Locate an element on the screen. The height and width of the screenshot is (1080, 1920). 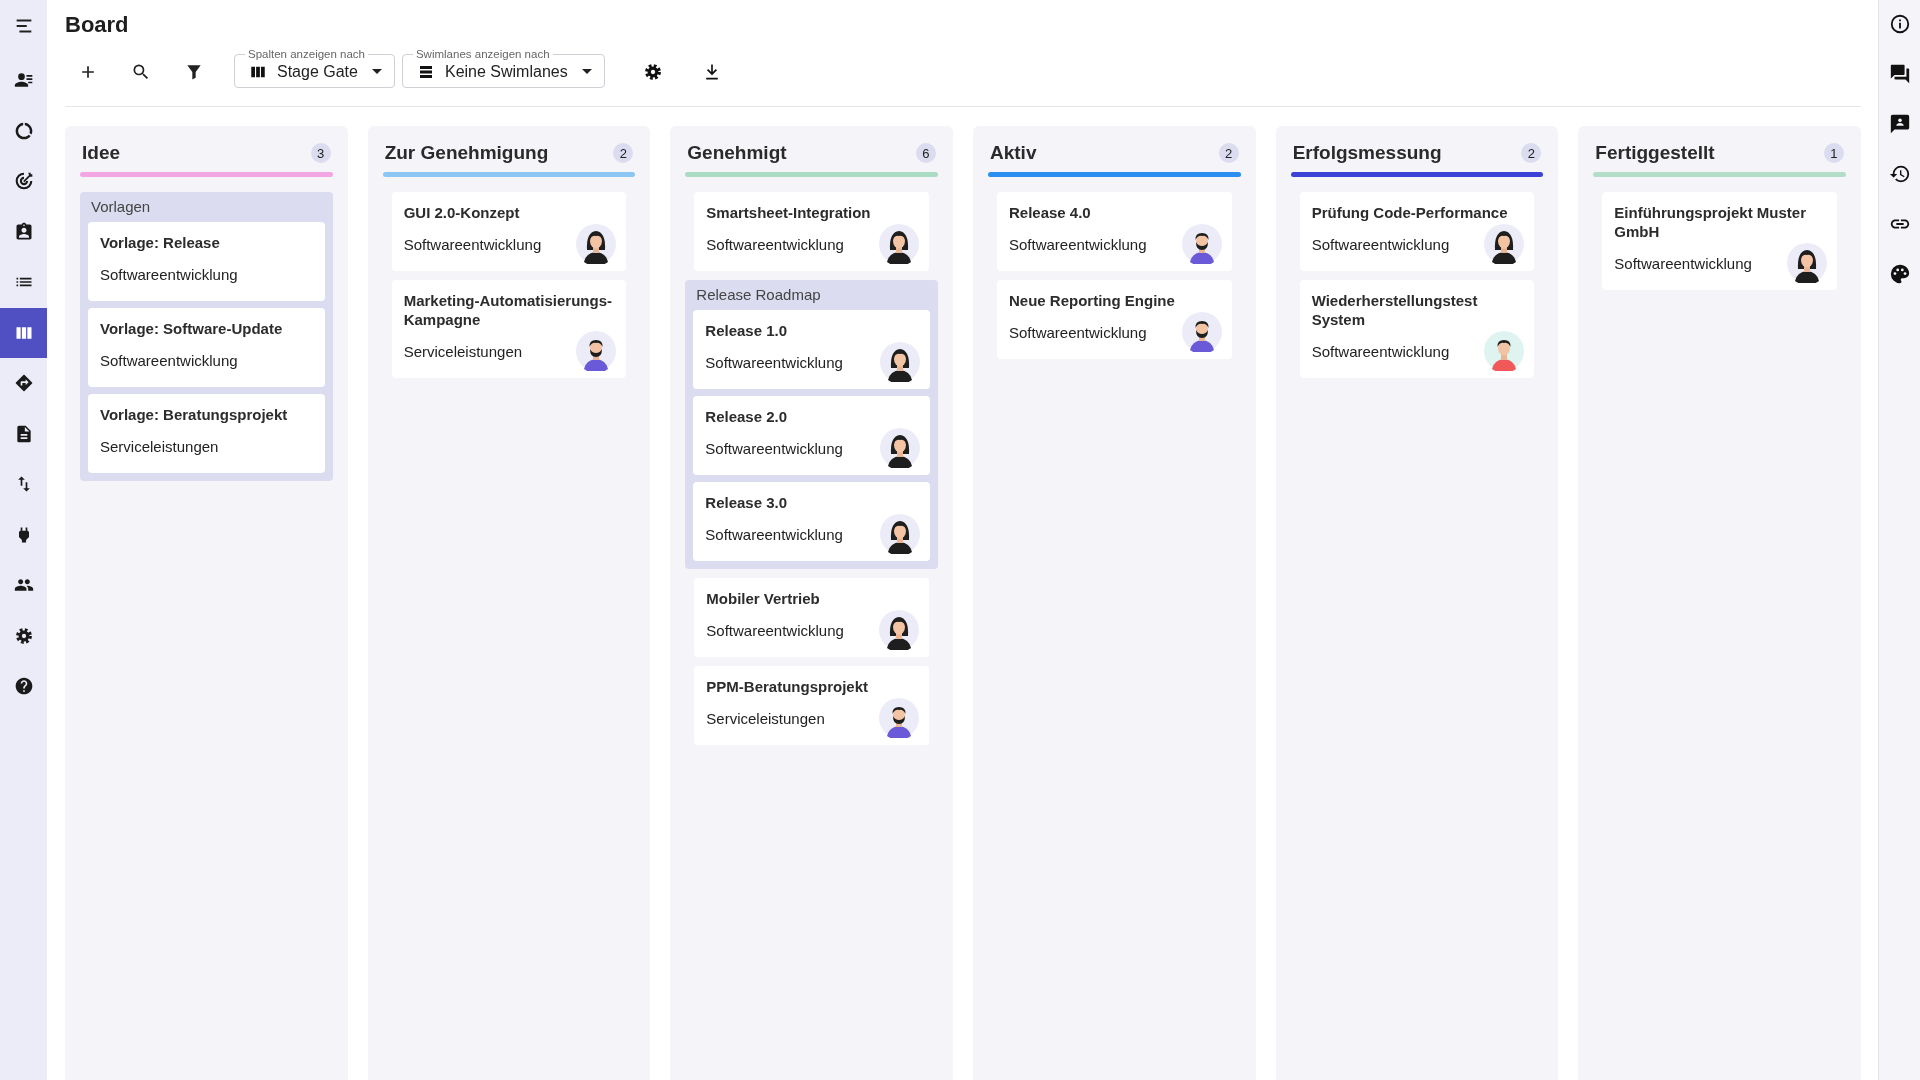
chat-person-icon is located at coordinates (1899, 124).